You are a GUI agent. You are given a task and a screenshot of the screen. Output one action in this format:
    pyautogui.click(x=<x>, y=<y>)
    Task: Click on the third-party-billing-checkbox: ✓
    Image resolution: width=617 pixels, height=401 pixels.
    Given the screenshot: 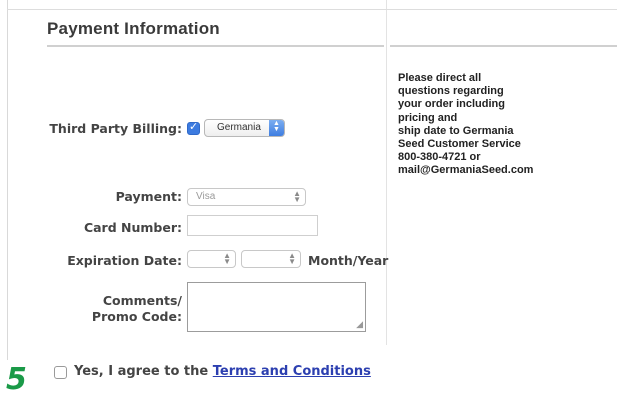 What is the action you would take?
    pyautogui.click(x=193, y=127)
    